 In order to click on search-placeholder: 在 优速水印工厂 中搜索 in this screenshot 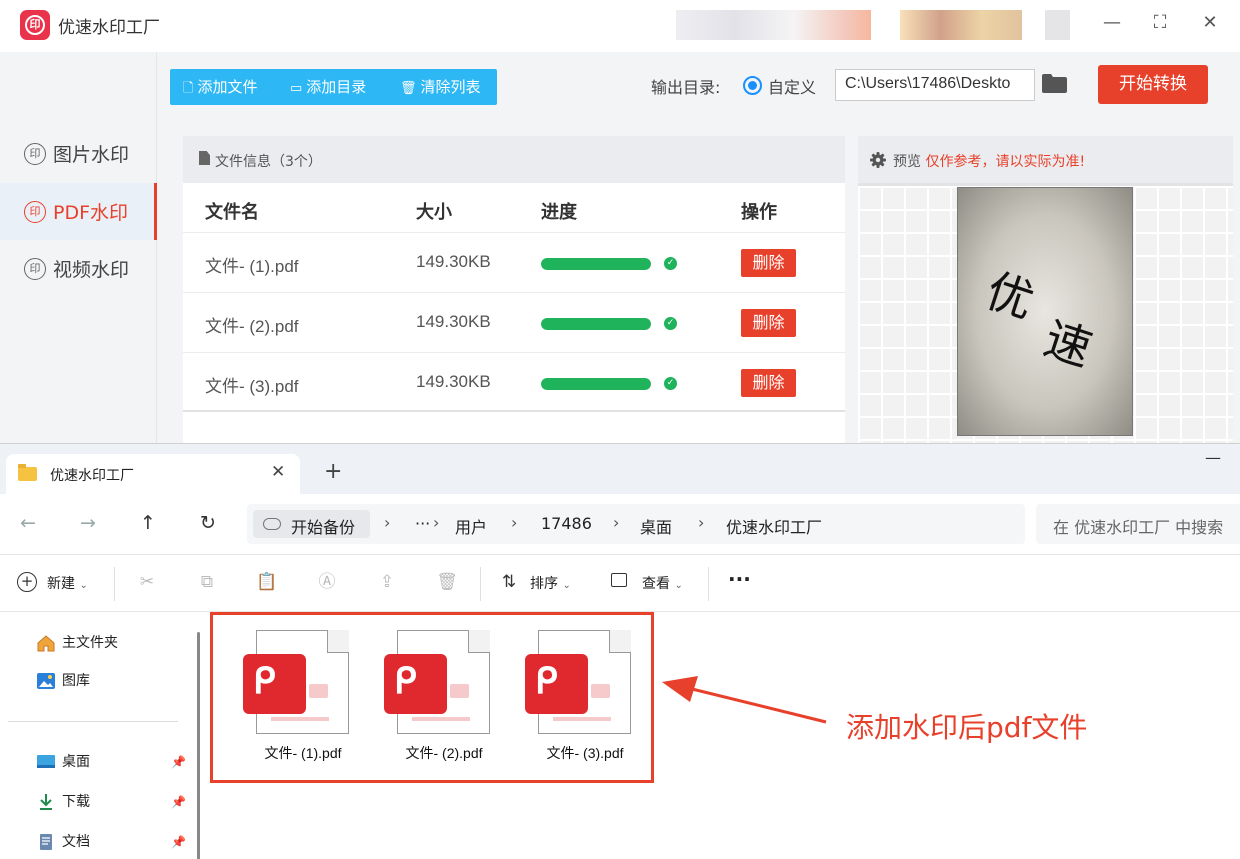, I will do `click(1138, 527)`.